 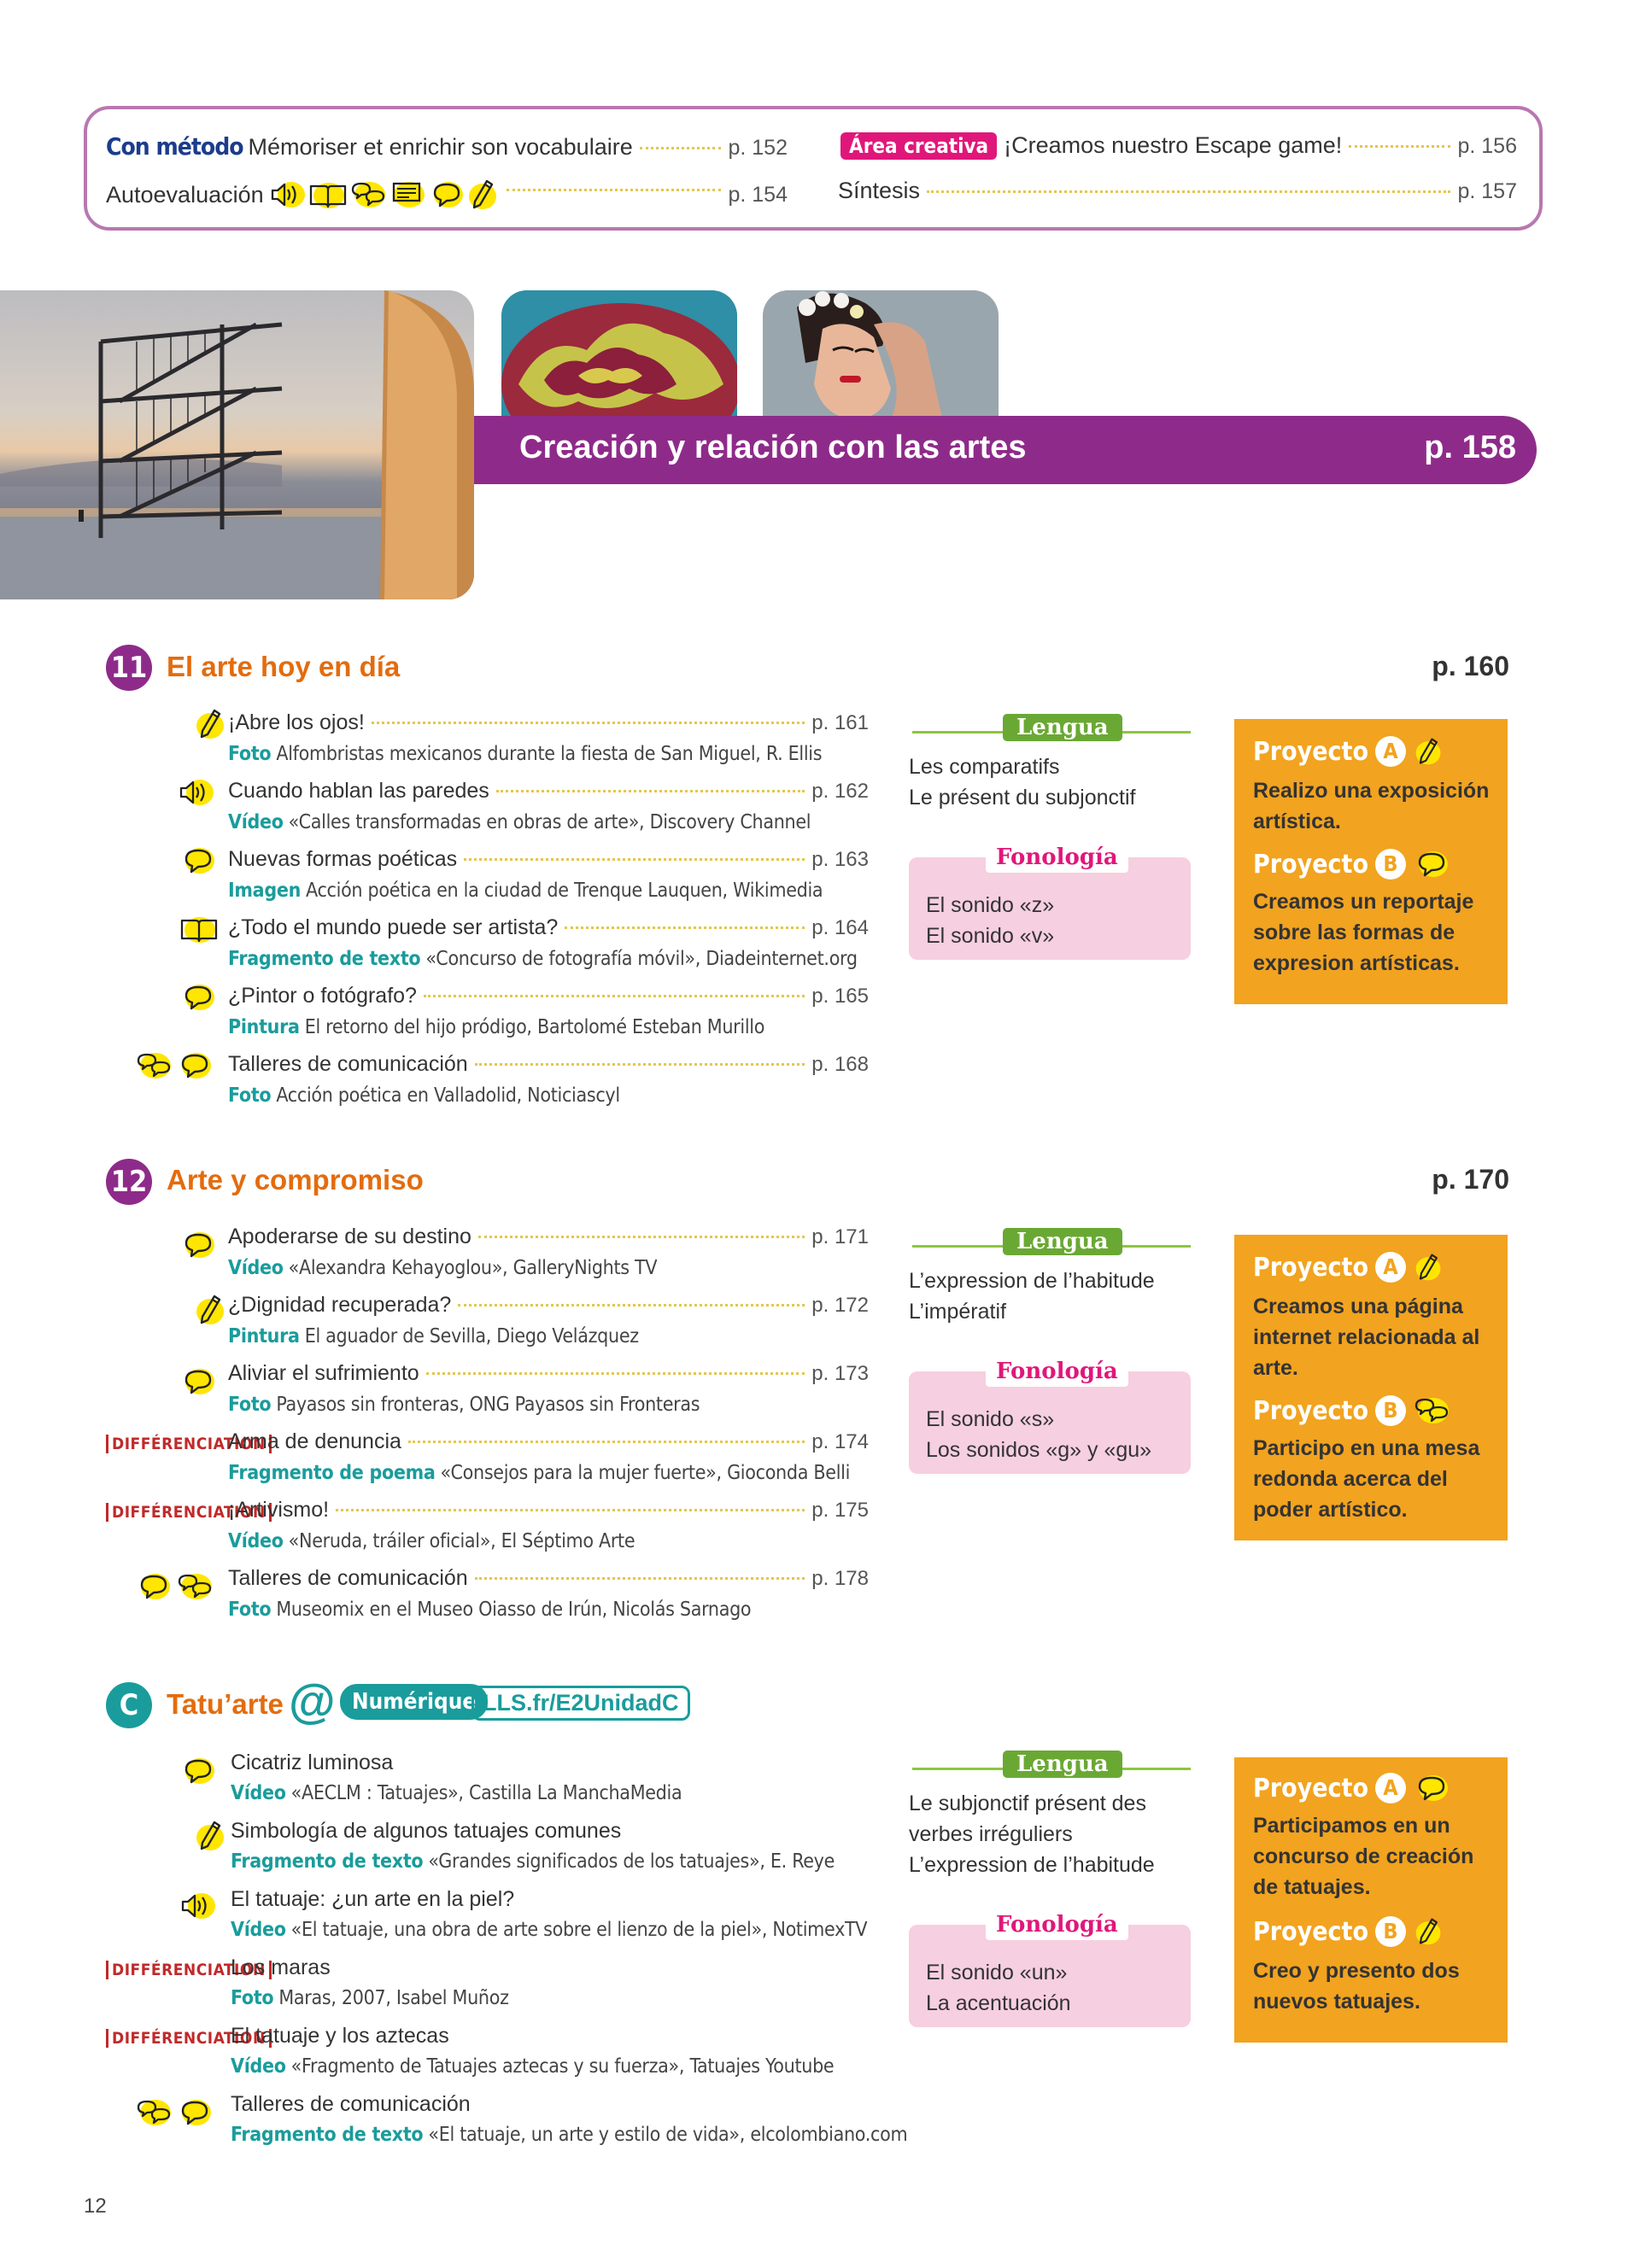 What do you see at coordinates (332, 1473) in the screenshot?
I see `item-type: Fragmento de poema` at bounding box center [332, 1473].